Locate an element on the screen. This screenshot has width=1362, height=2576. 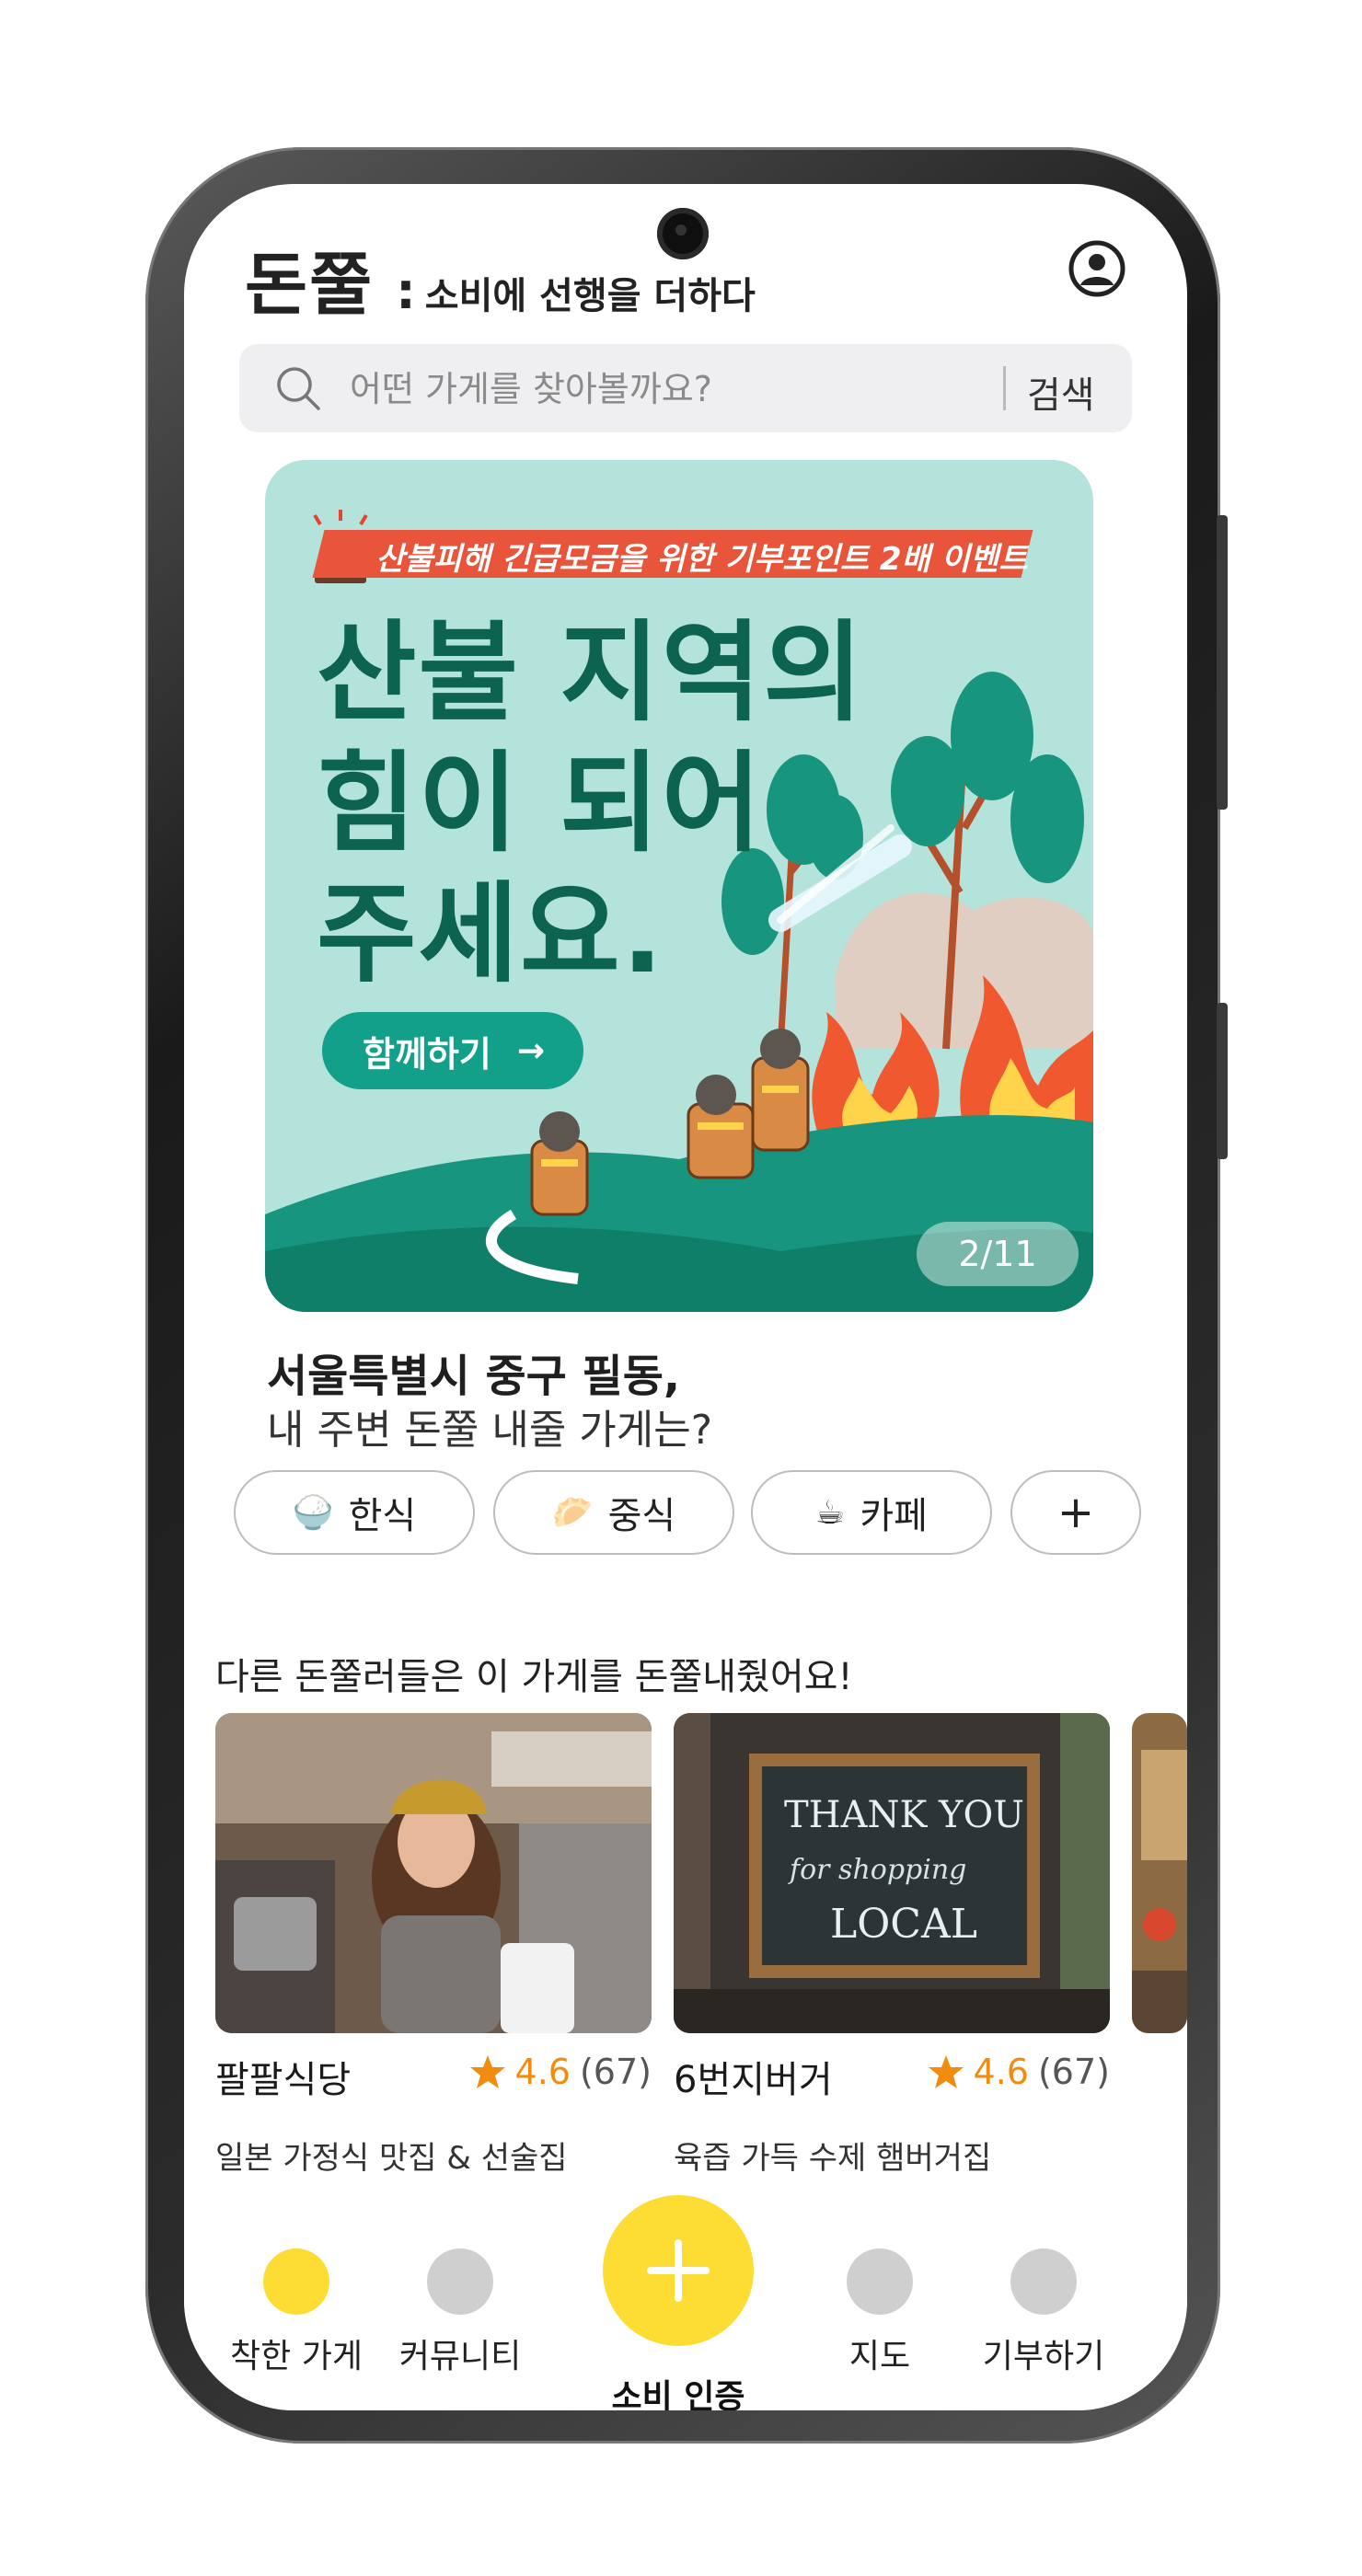
nav-item-map: 지도 is located at coordinates (880, 2312).